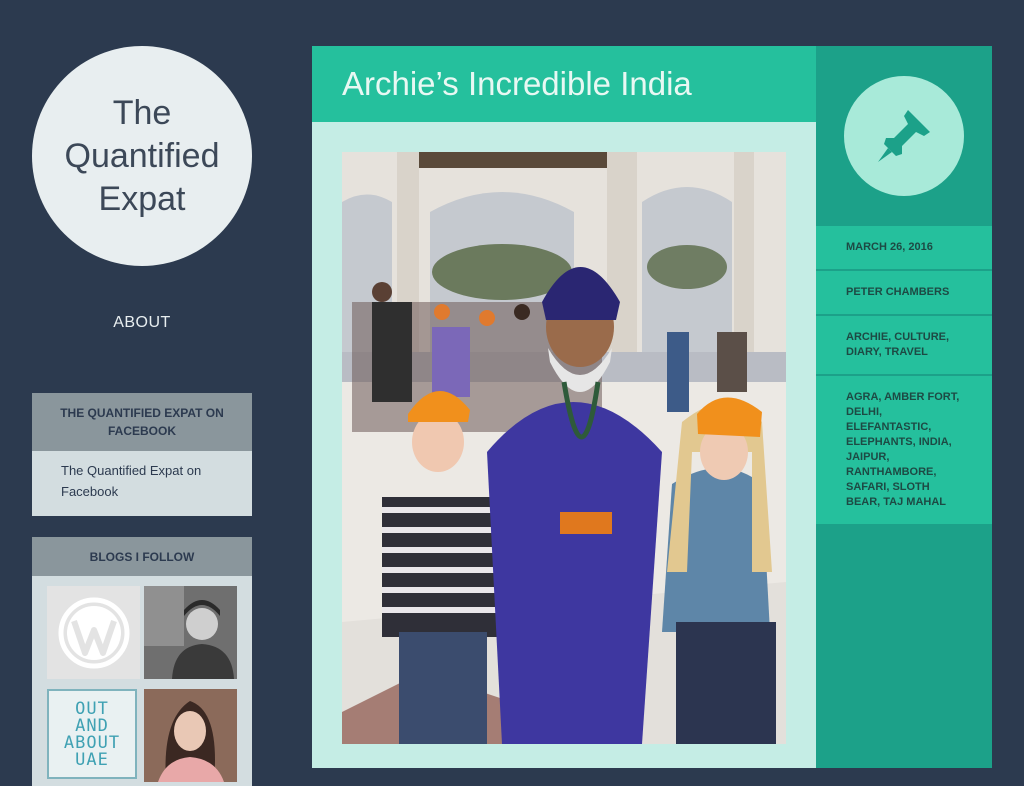 The width and height of the screenshot is (1024, 786). I want to click on site-logo: The Quantified Expat, so click(142, 156).